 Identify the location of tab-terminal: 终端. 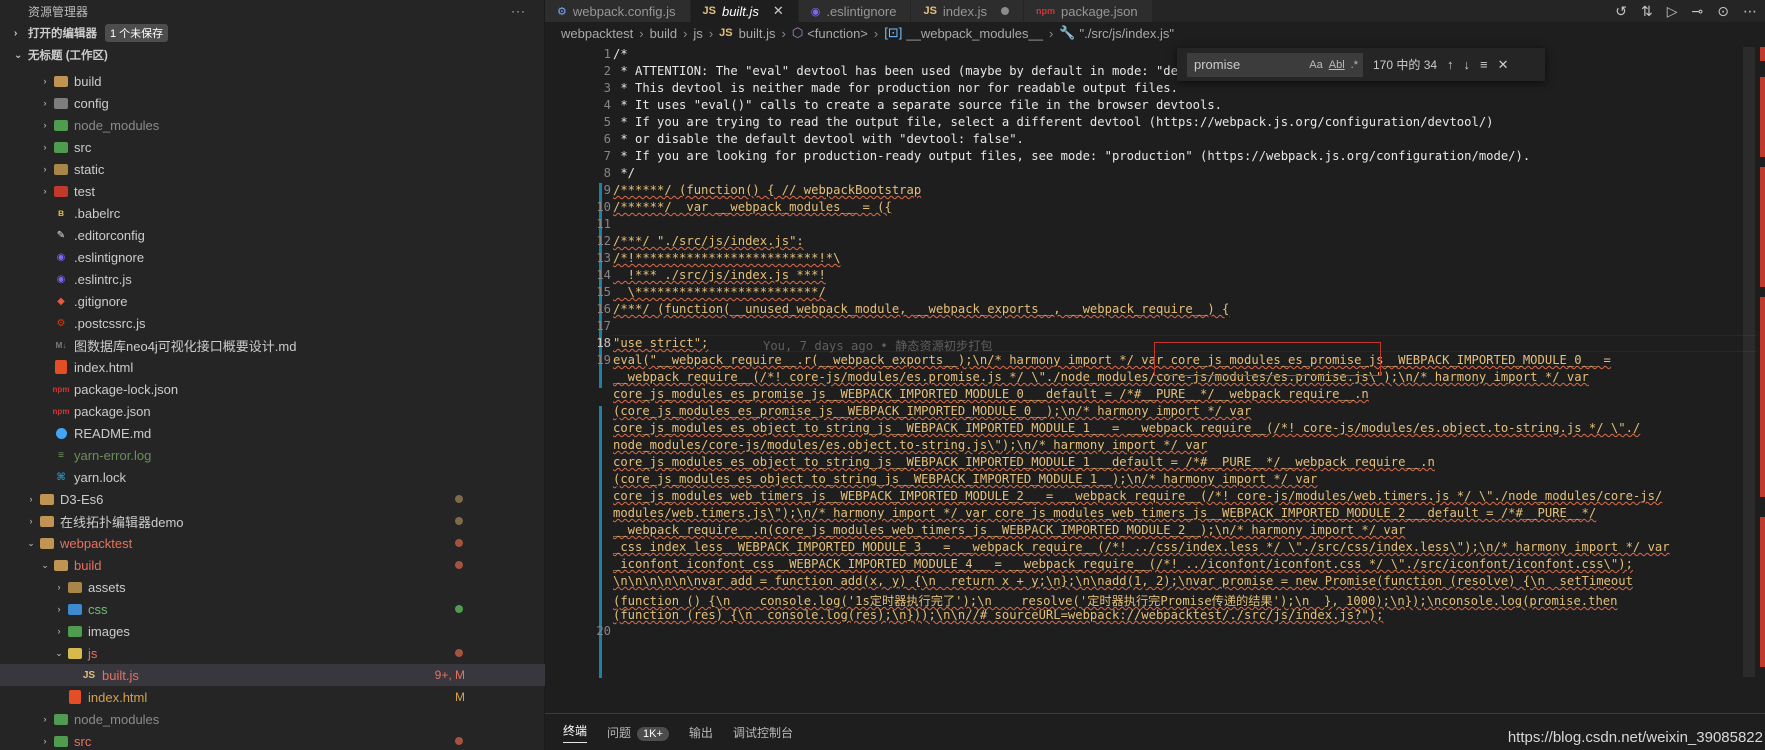
(575, 732).